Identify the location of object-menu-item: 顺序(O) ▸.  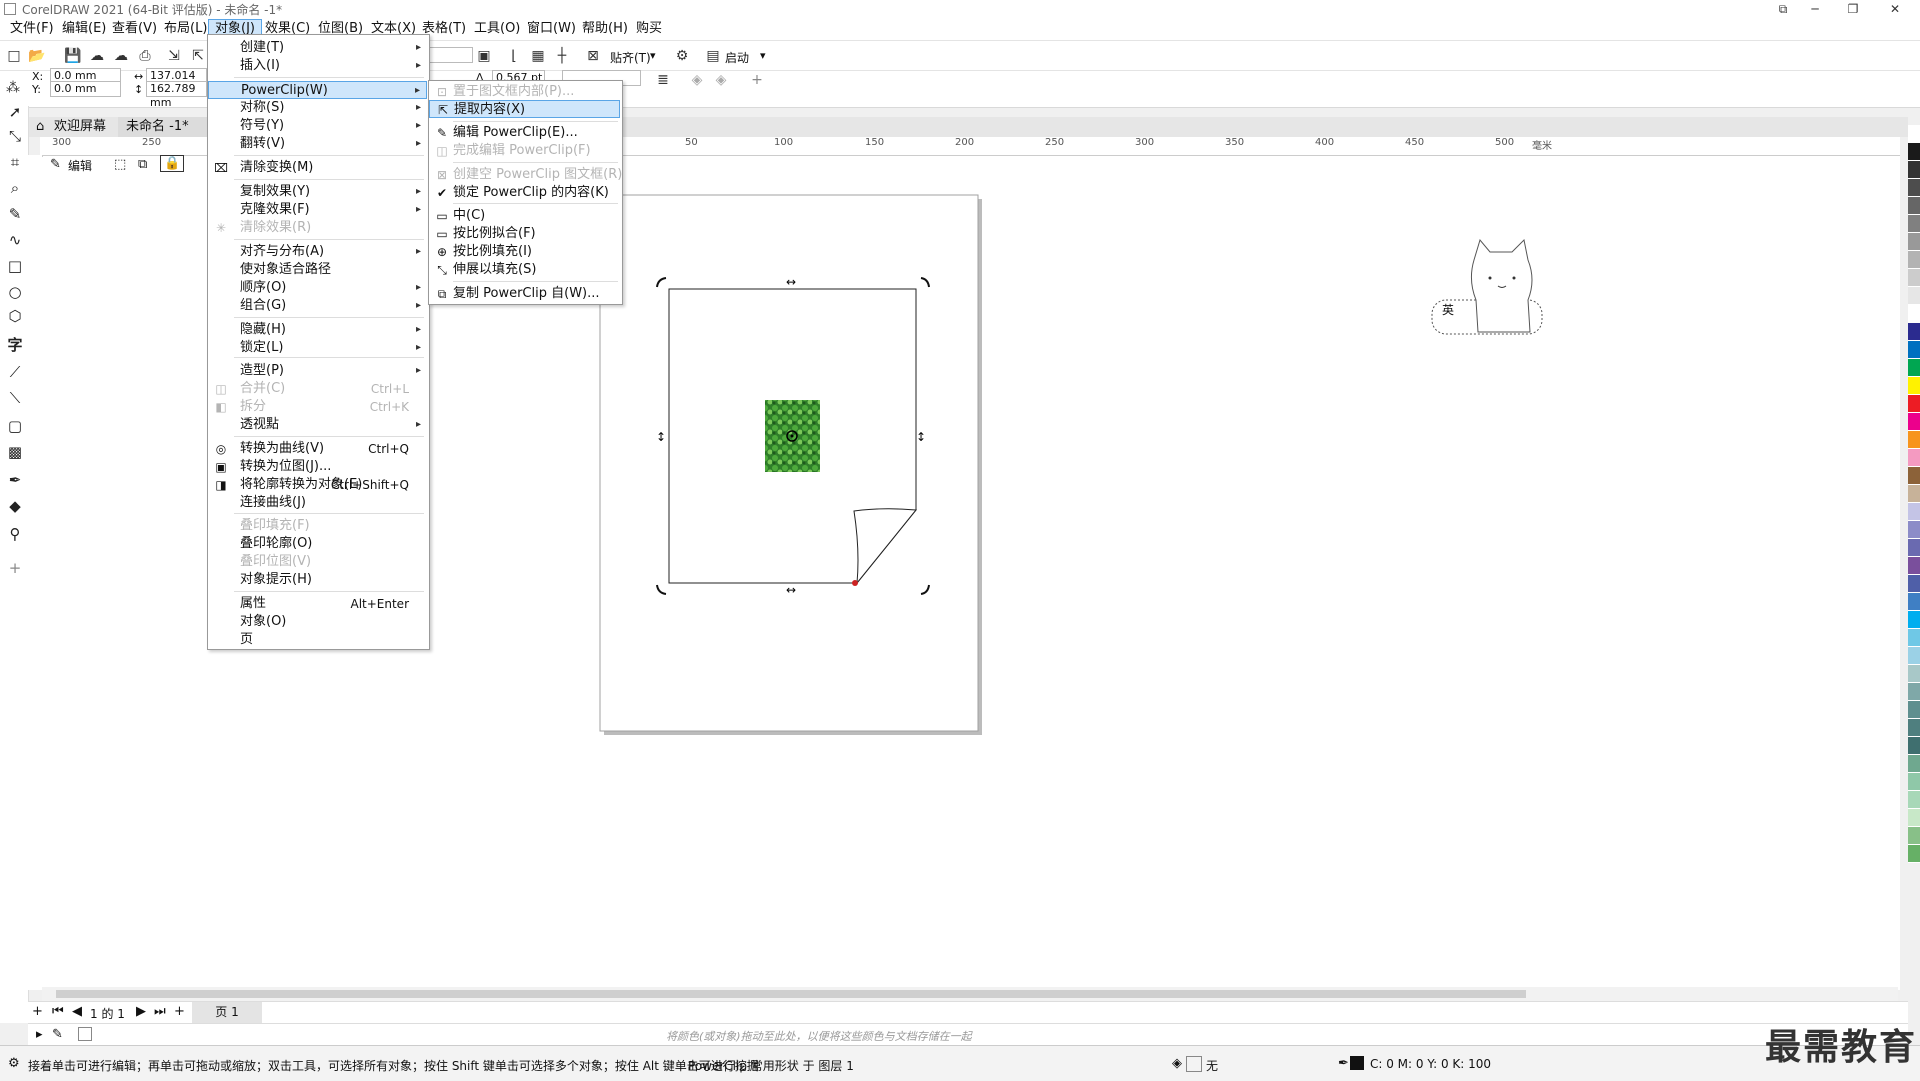
(317, 288).